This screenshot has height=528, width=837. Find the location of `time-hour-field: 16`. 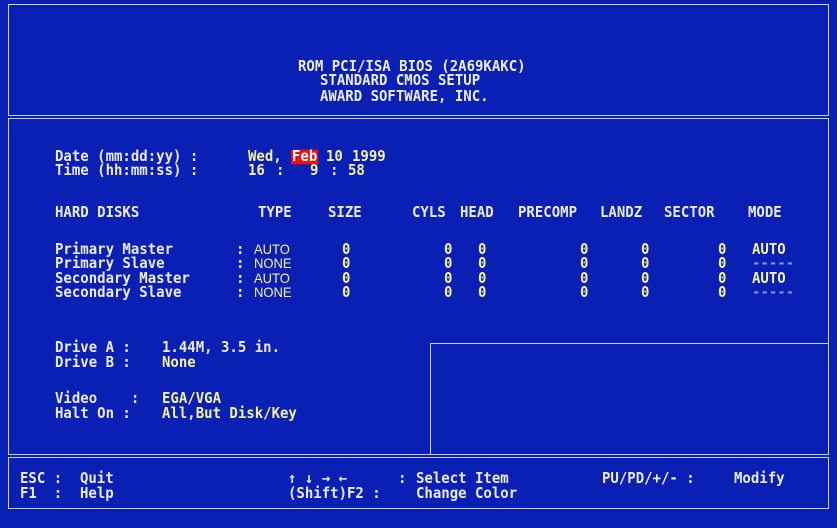

time-hour-field: 16 is located at coordinates (256, 171).